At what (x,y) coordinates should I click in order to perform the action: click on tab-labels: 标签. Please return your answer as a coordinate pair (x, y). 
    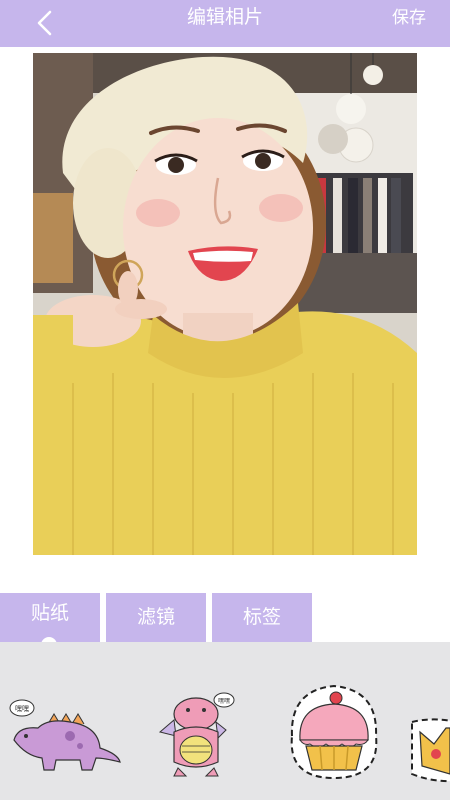
    Looking at the image, I should click on (262, 617).